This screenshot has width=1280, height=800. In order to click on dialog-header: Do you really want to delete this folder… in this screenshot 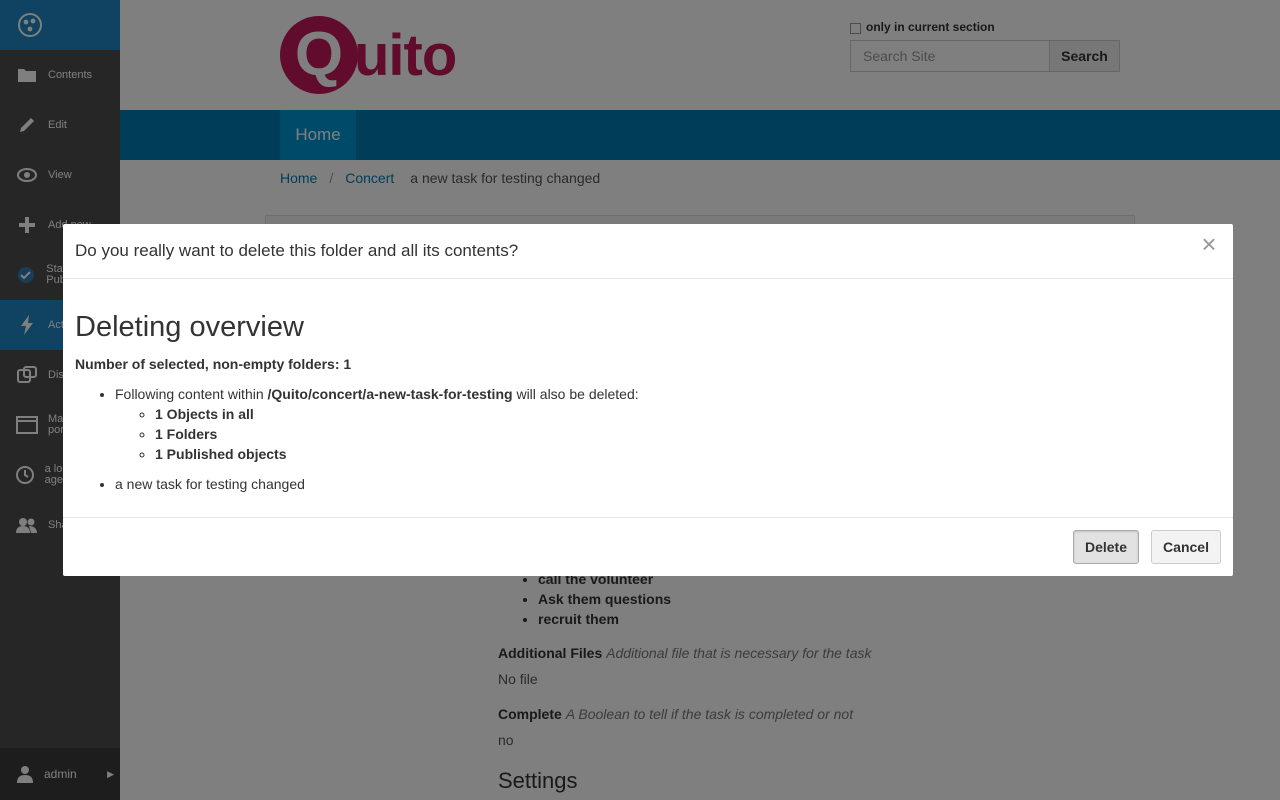, I will do `click(648, 251)`.